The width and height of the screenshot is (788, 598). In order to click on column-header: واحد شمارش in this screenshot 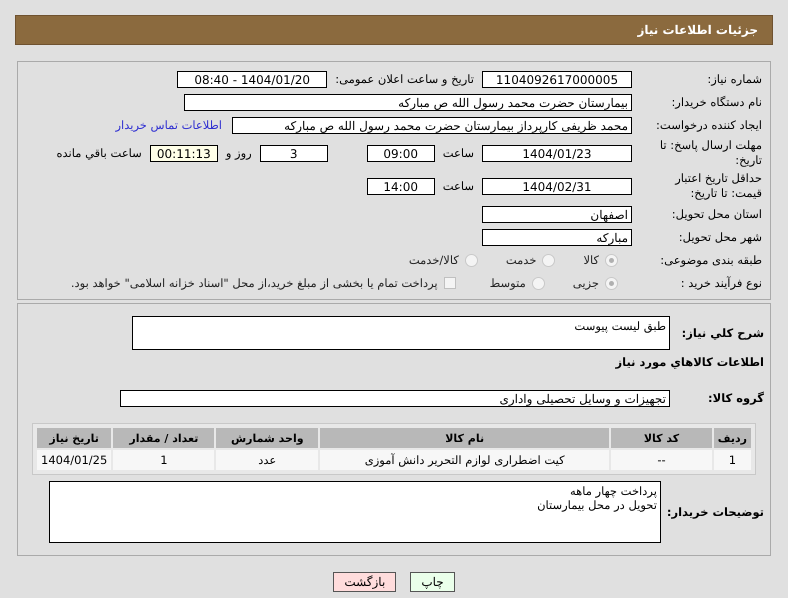, I will do `click(267, 438)`.